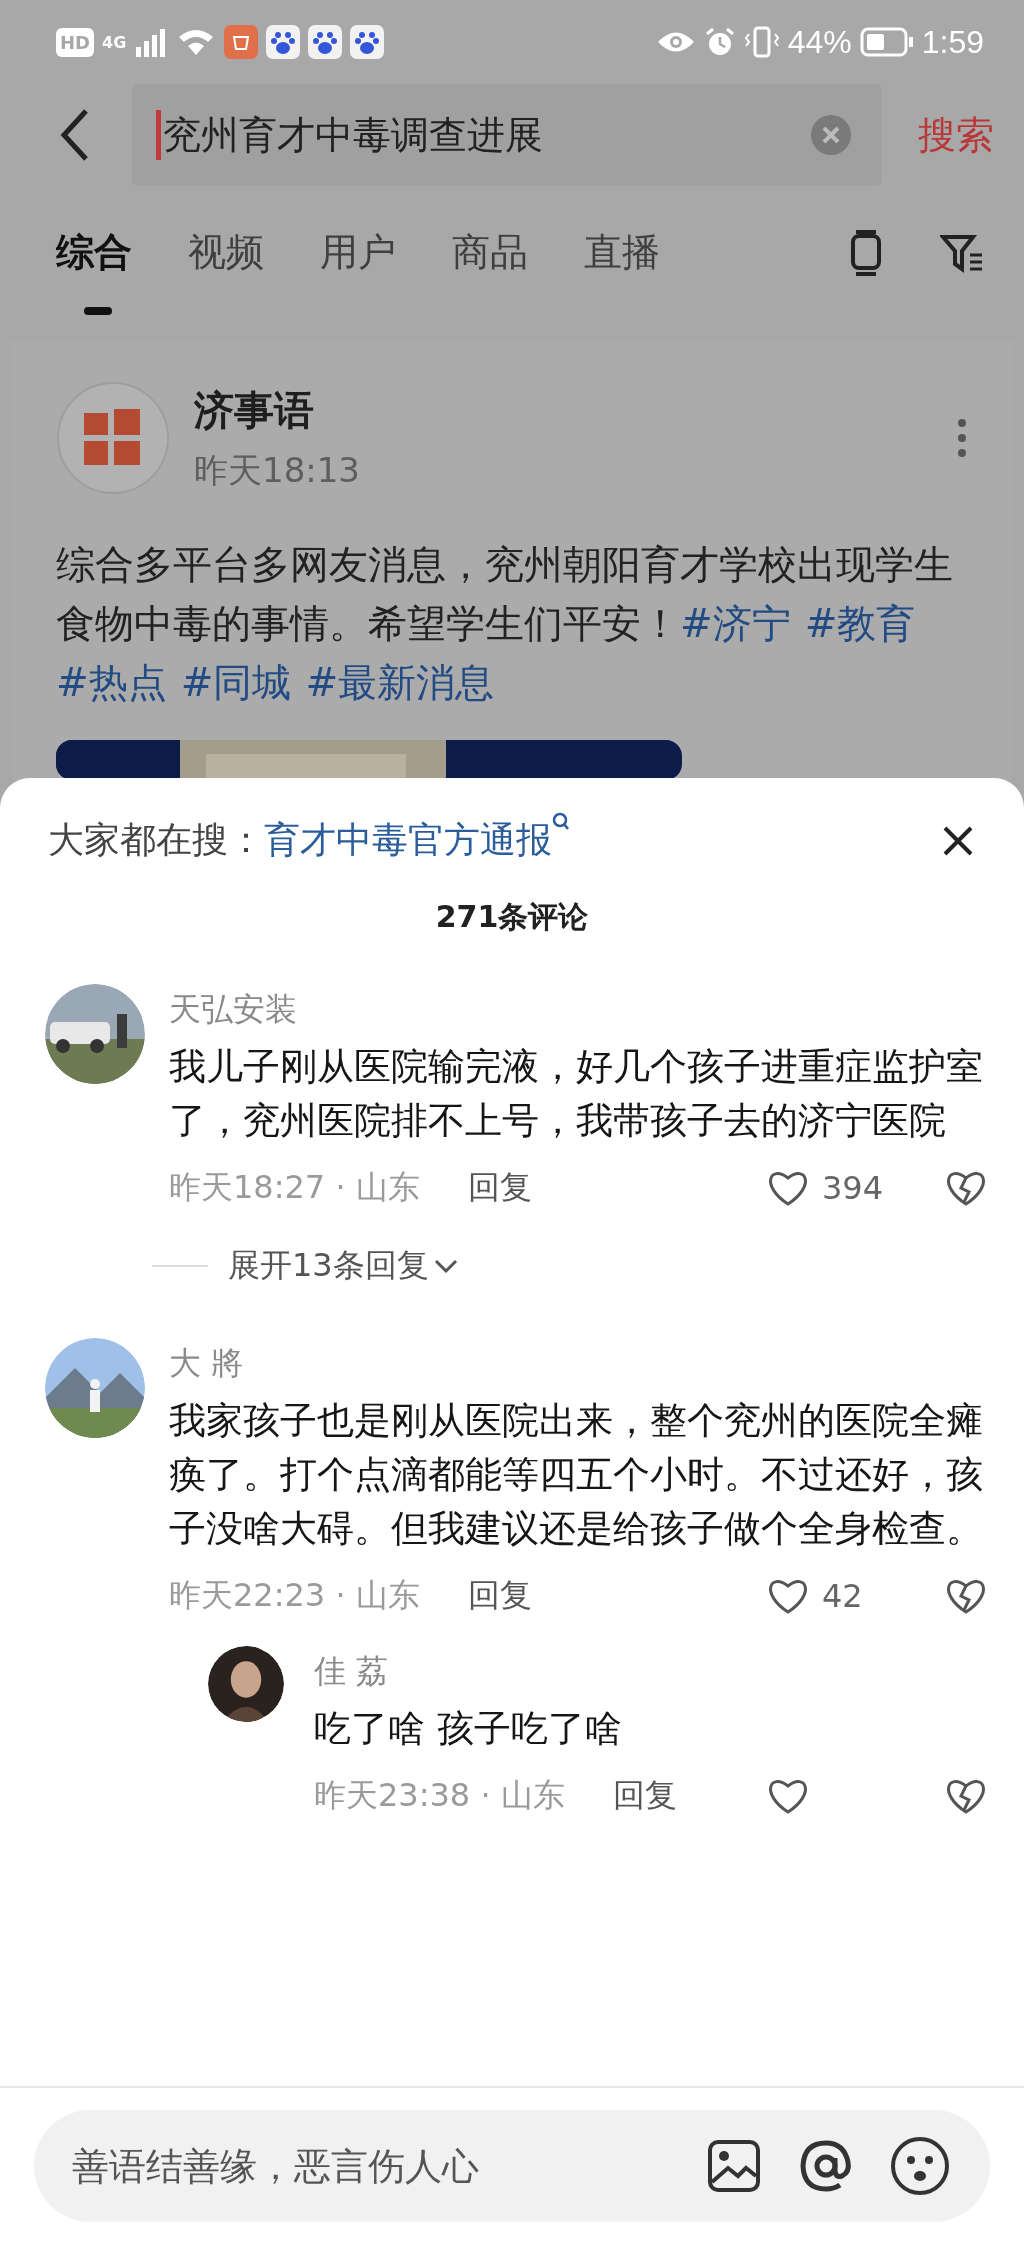 The image size is (1024, 2252). I want to click on hd-icon: HD, so click(75, 42).